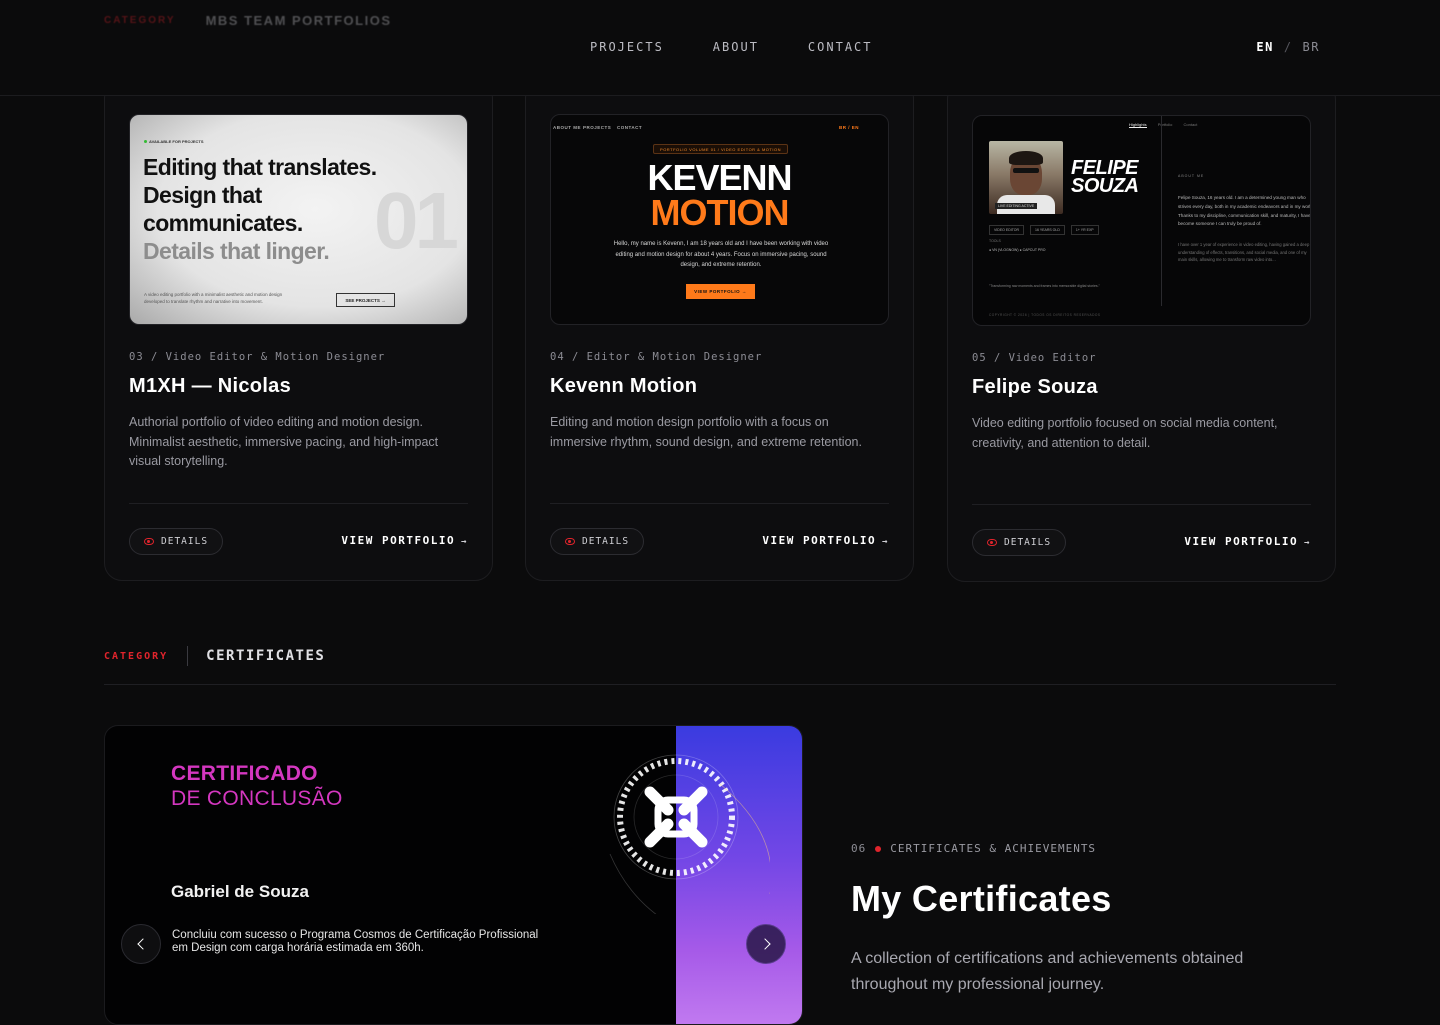 Image resolution: width=1440 pixels, height=1025 pixels. What do you see at coordinates (878, 848) in the screenshot?
I see `eyebrow-dot` at bounding box center [878, 848].